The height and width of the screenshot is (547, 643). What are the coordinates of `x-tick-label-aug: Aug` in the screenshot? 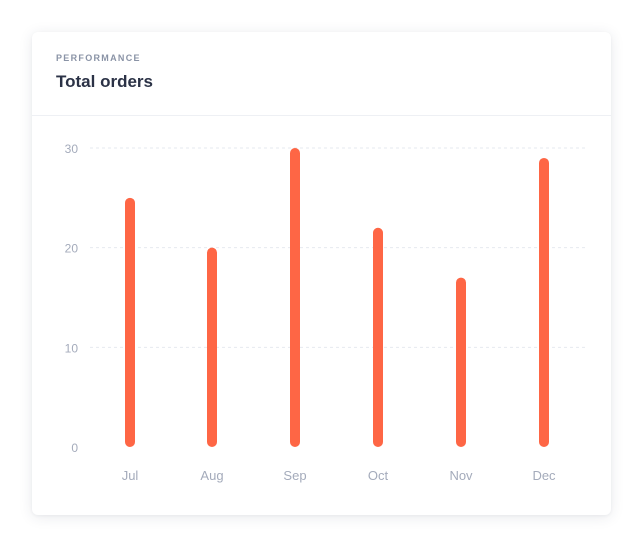 It's located at (211, 475).